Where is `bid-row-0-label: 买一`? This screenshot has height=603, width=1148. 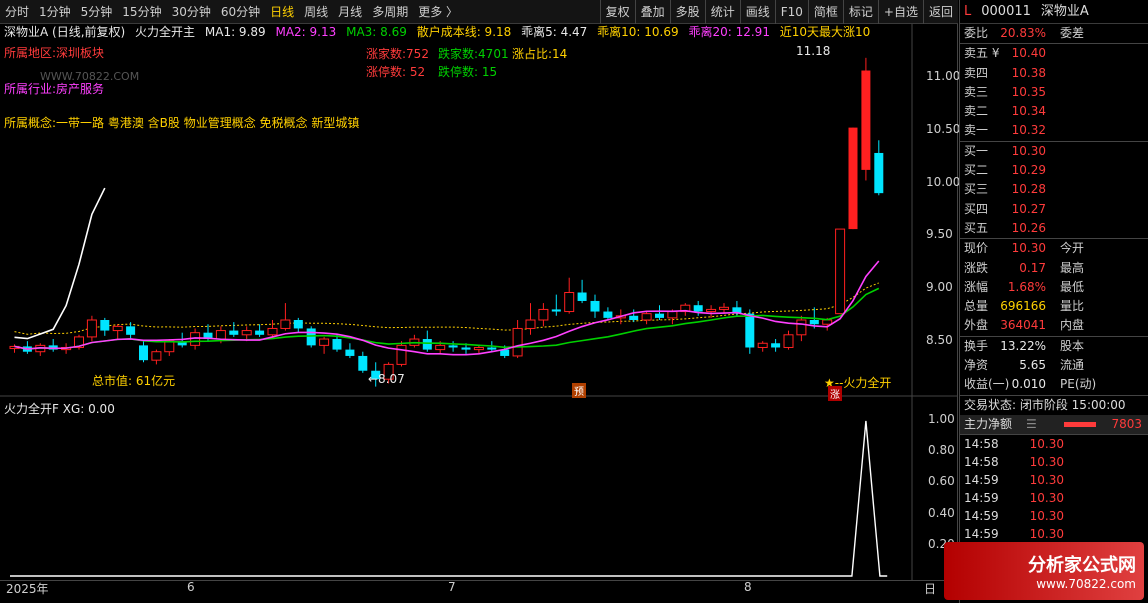 bid-row-0-label: 买一 is located at coordinates (976, 150).